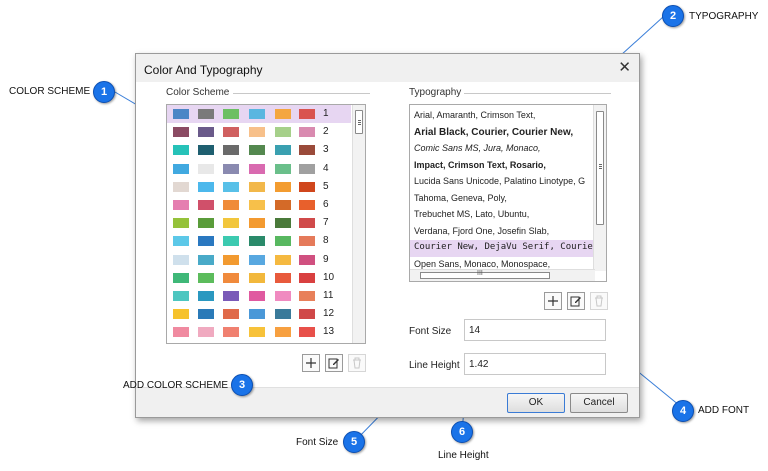  I want to click on color-scheme-row: 9, so click(259, 260).